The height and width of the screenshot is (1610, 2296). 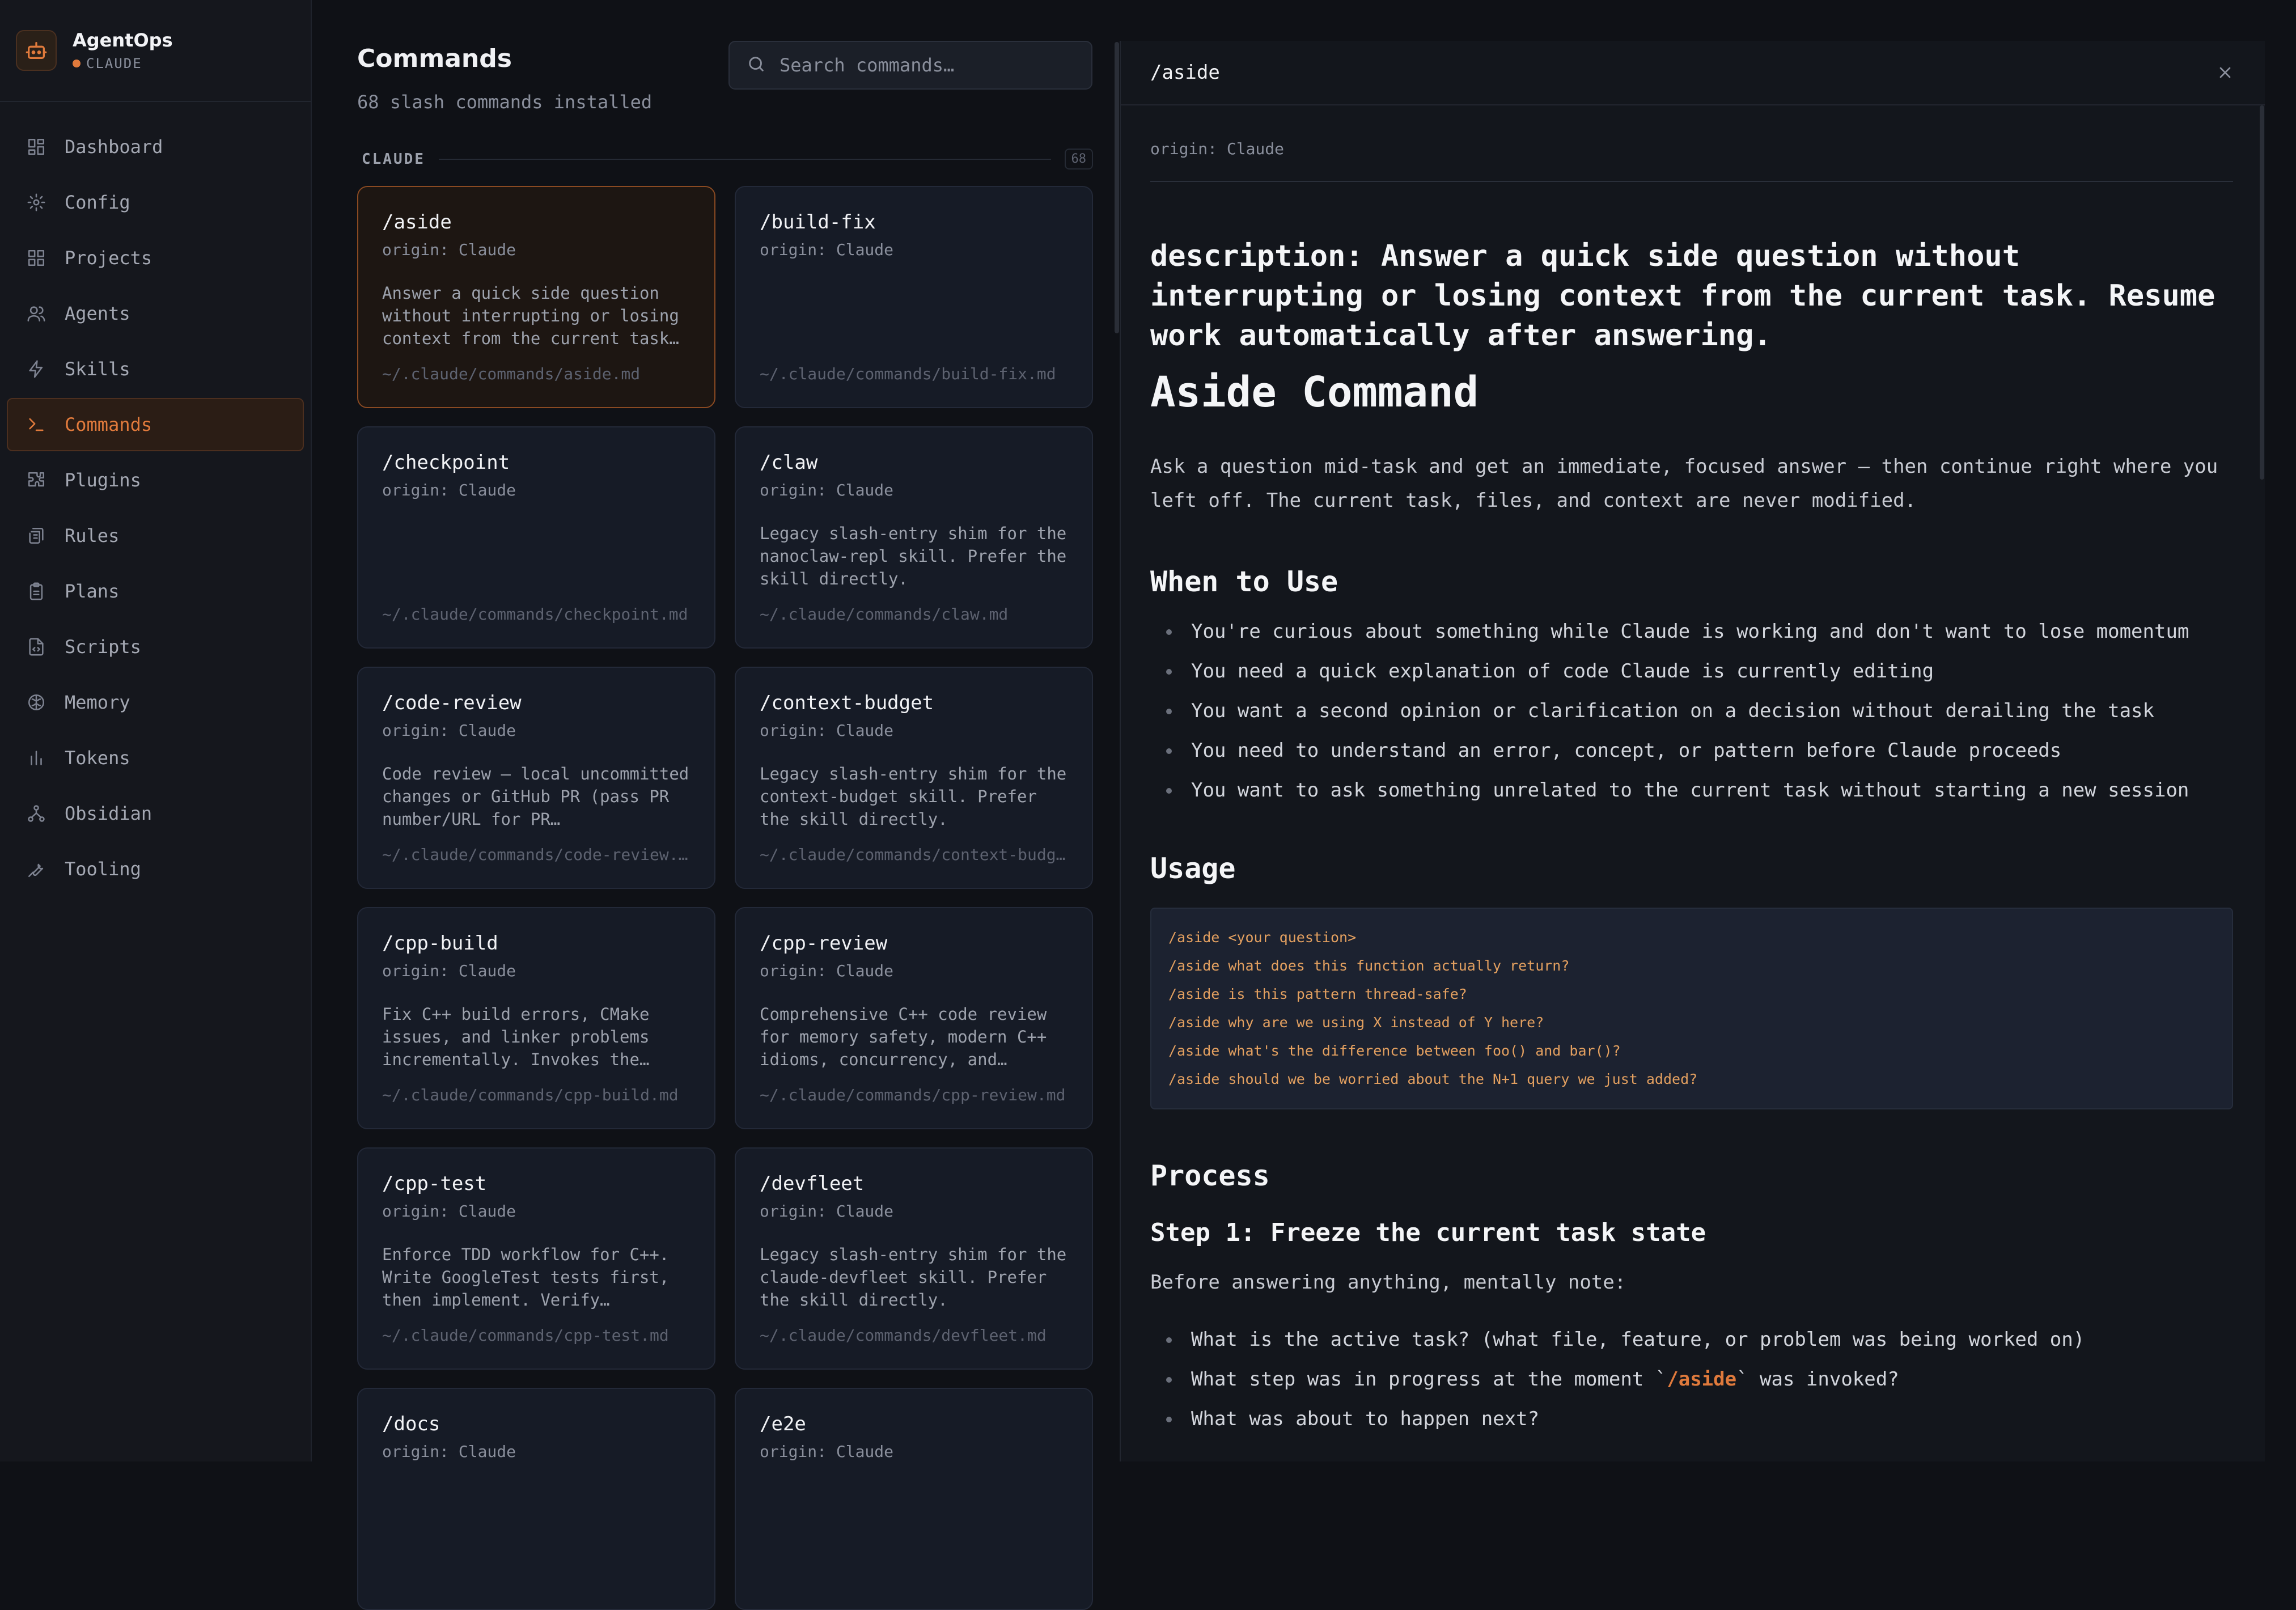 I want to click on command-name: /code-review, so click(x=537, y=703).